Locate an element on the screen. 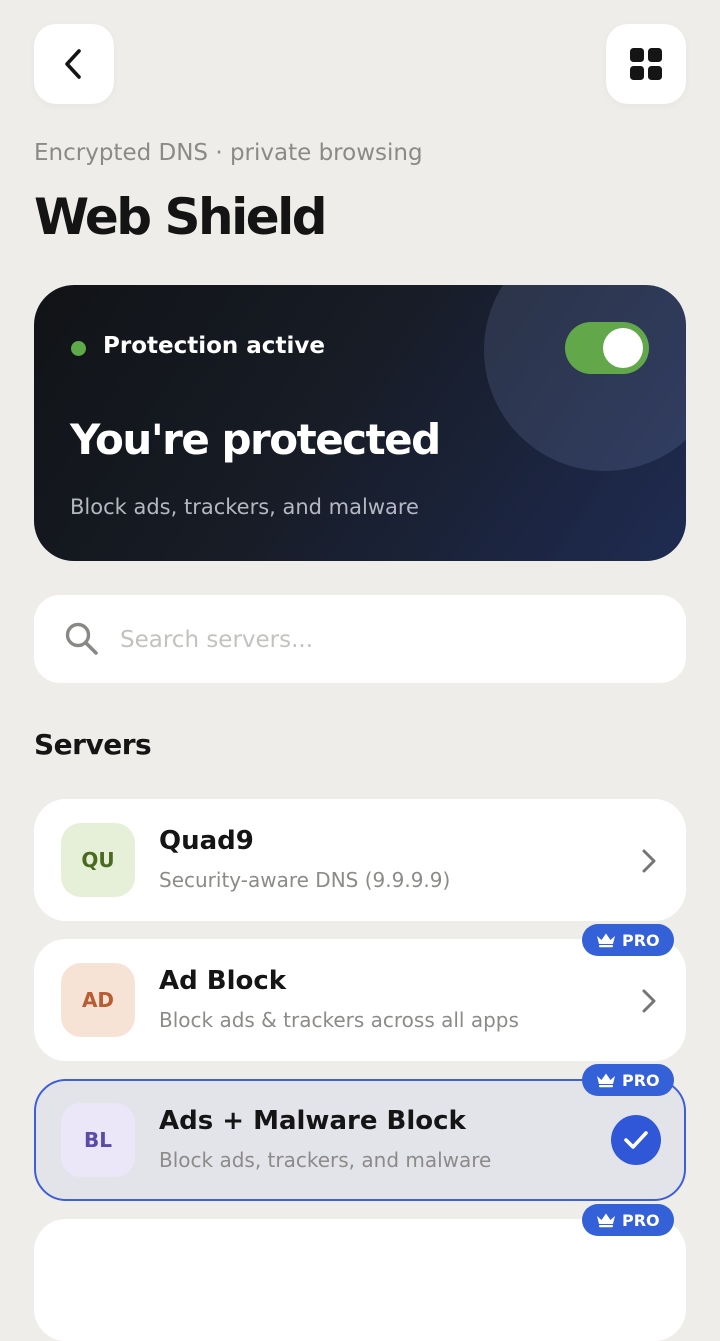 The height and width of the screenshot is (1341, 720). protection-toggle is located at coordinates (607, 348).